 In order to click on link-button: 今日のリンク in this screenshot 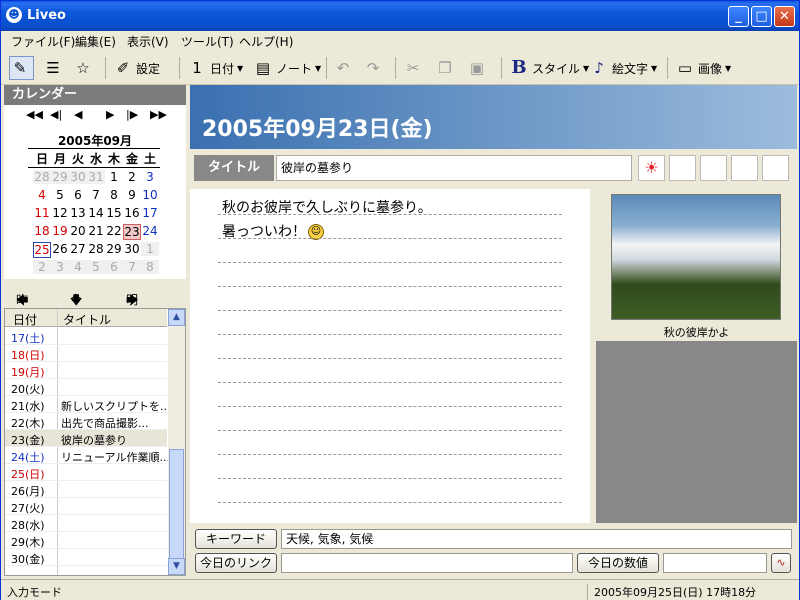, I will do `click(236, 563)`.